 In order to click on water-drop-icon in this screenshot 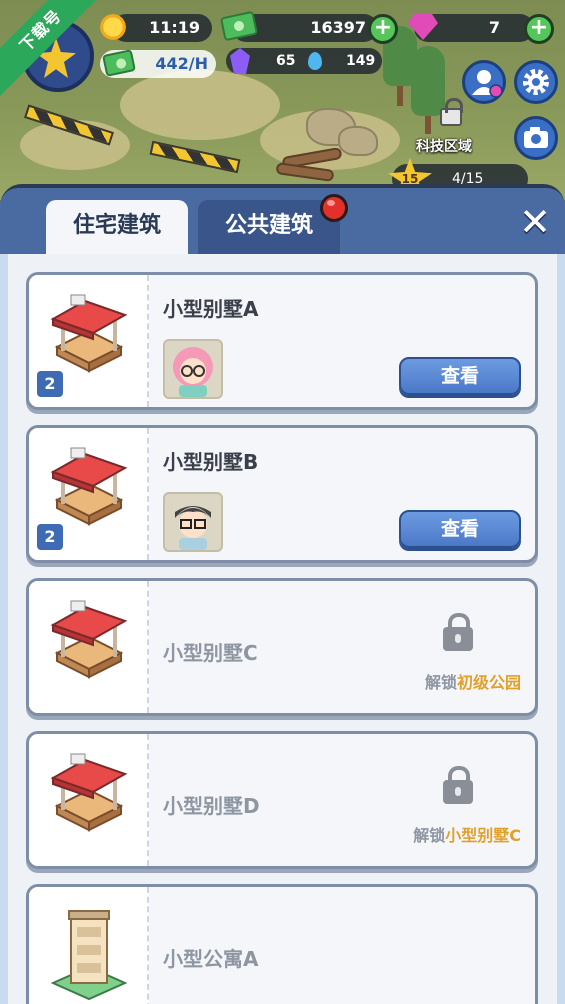, I will do `click(315, 61)`.